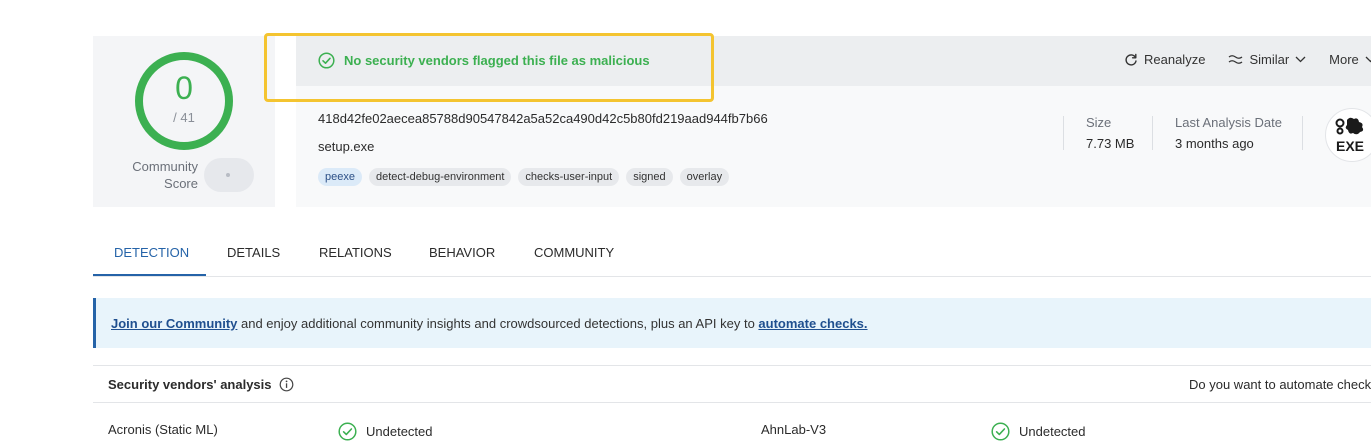 The width and height of the screenshot is (1371, 441). Describe the element at coordinates (346, 146) in the screenshot. I see `file-name: setup.exe` at that location.